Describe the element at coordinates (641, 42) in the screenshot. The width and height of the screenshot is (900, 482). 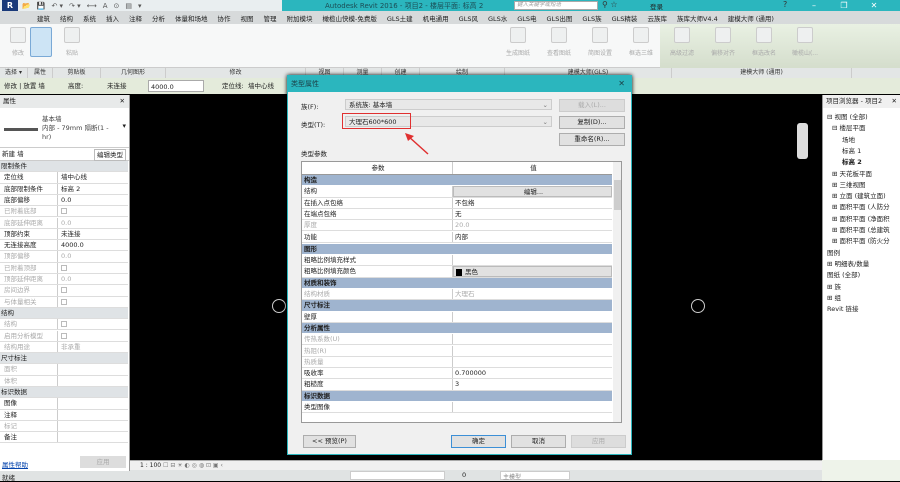
I see `ribbon-button: 框选三维` at that location.